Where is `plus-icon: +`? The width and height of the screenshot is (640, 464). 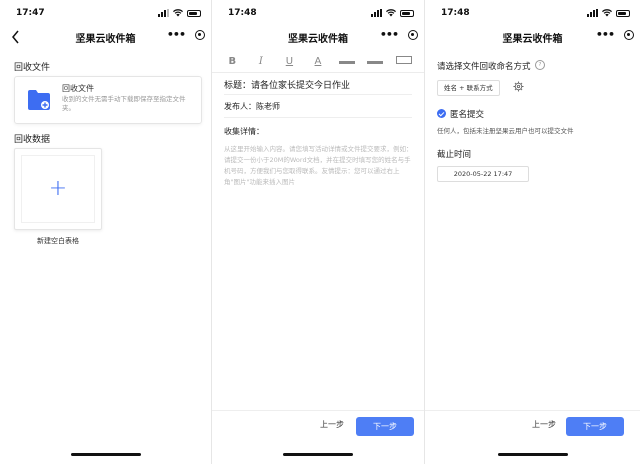
plus-icon: + is located at coordinates (58, 188).